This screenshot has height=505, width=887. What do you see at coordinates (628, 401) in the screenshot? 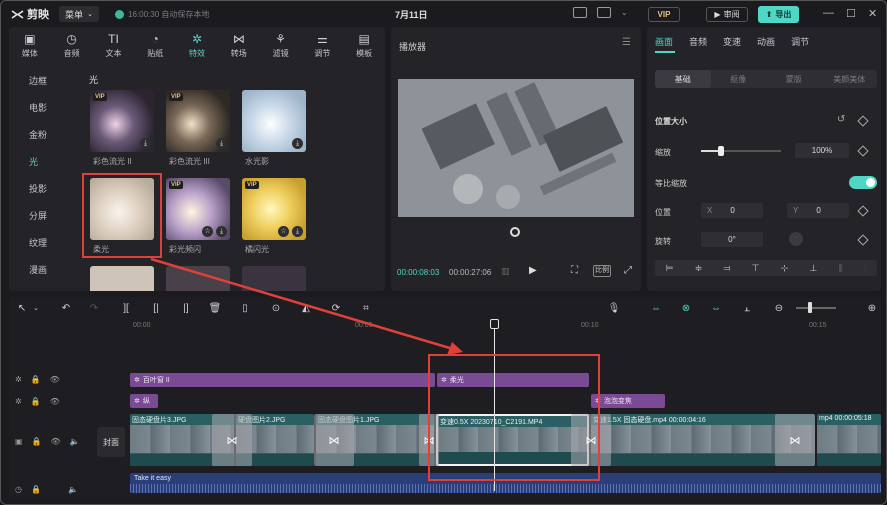
I see `effect-clip: ✲ 泡泡变焦` at bounding box center [628, 401].